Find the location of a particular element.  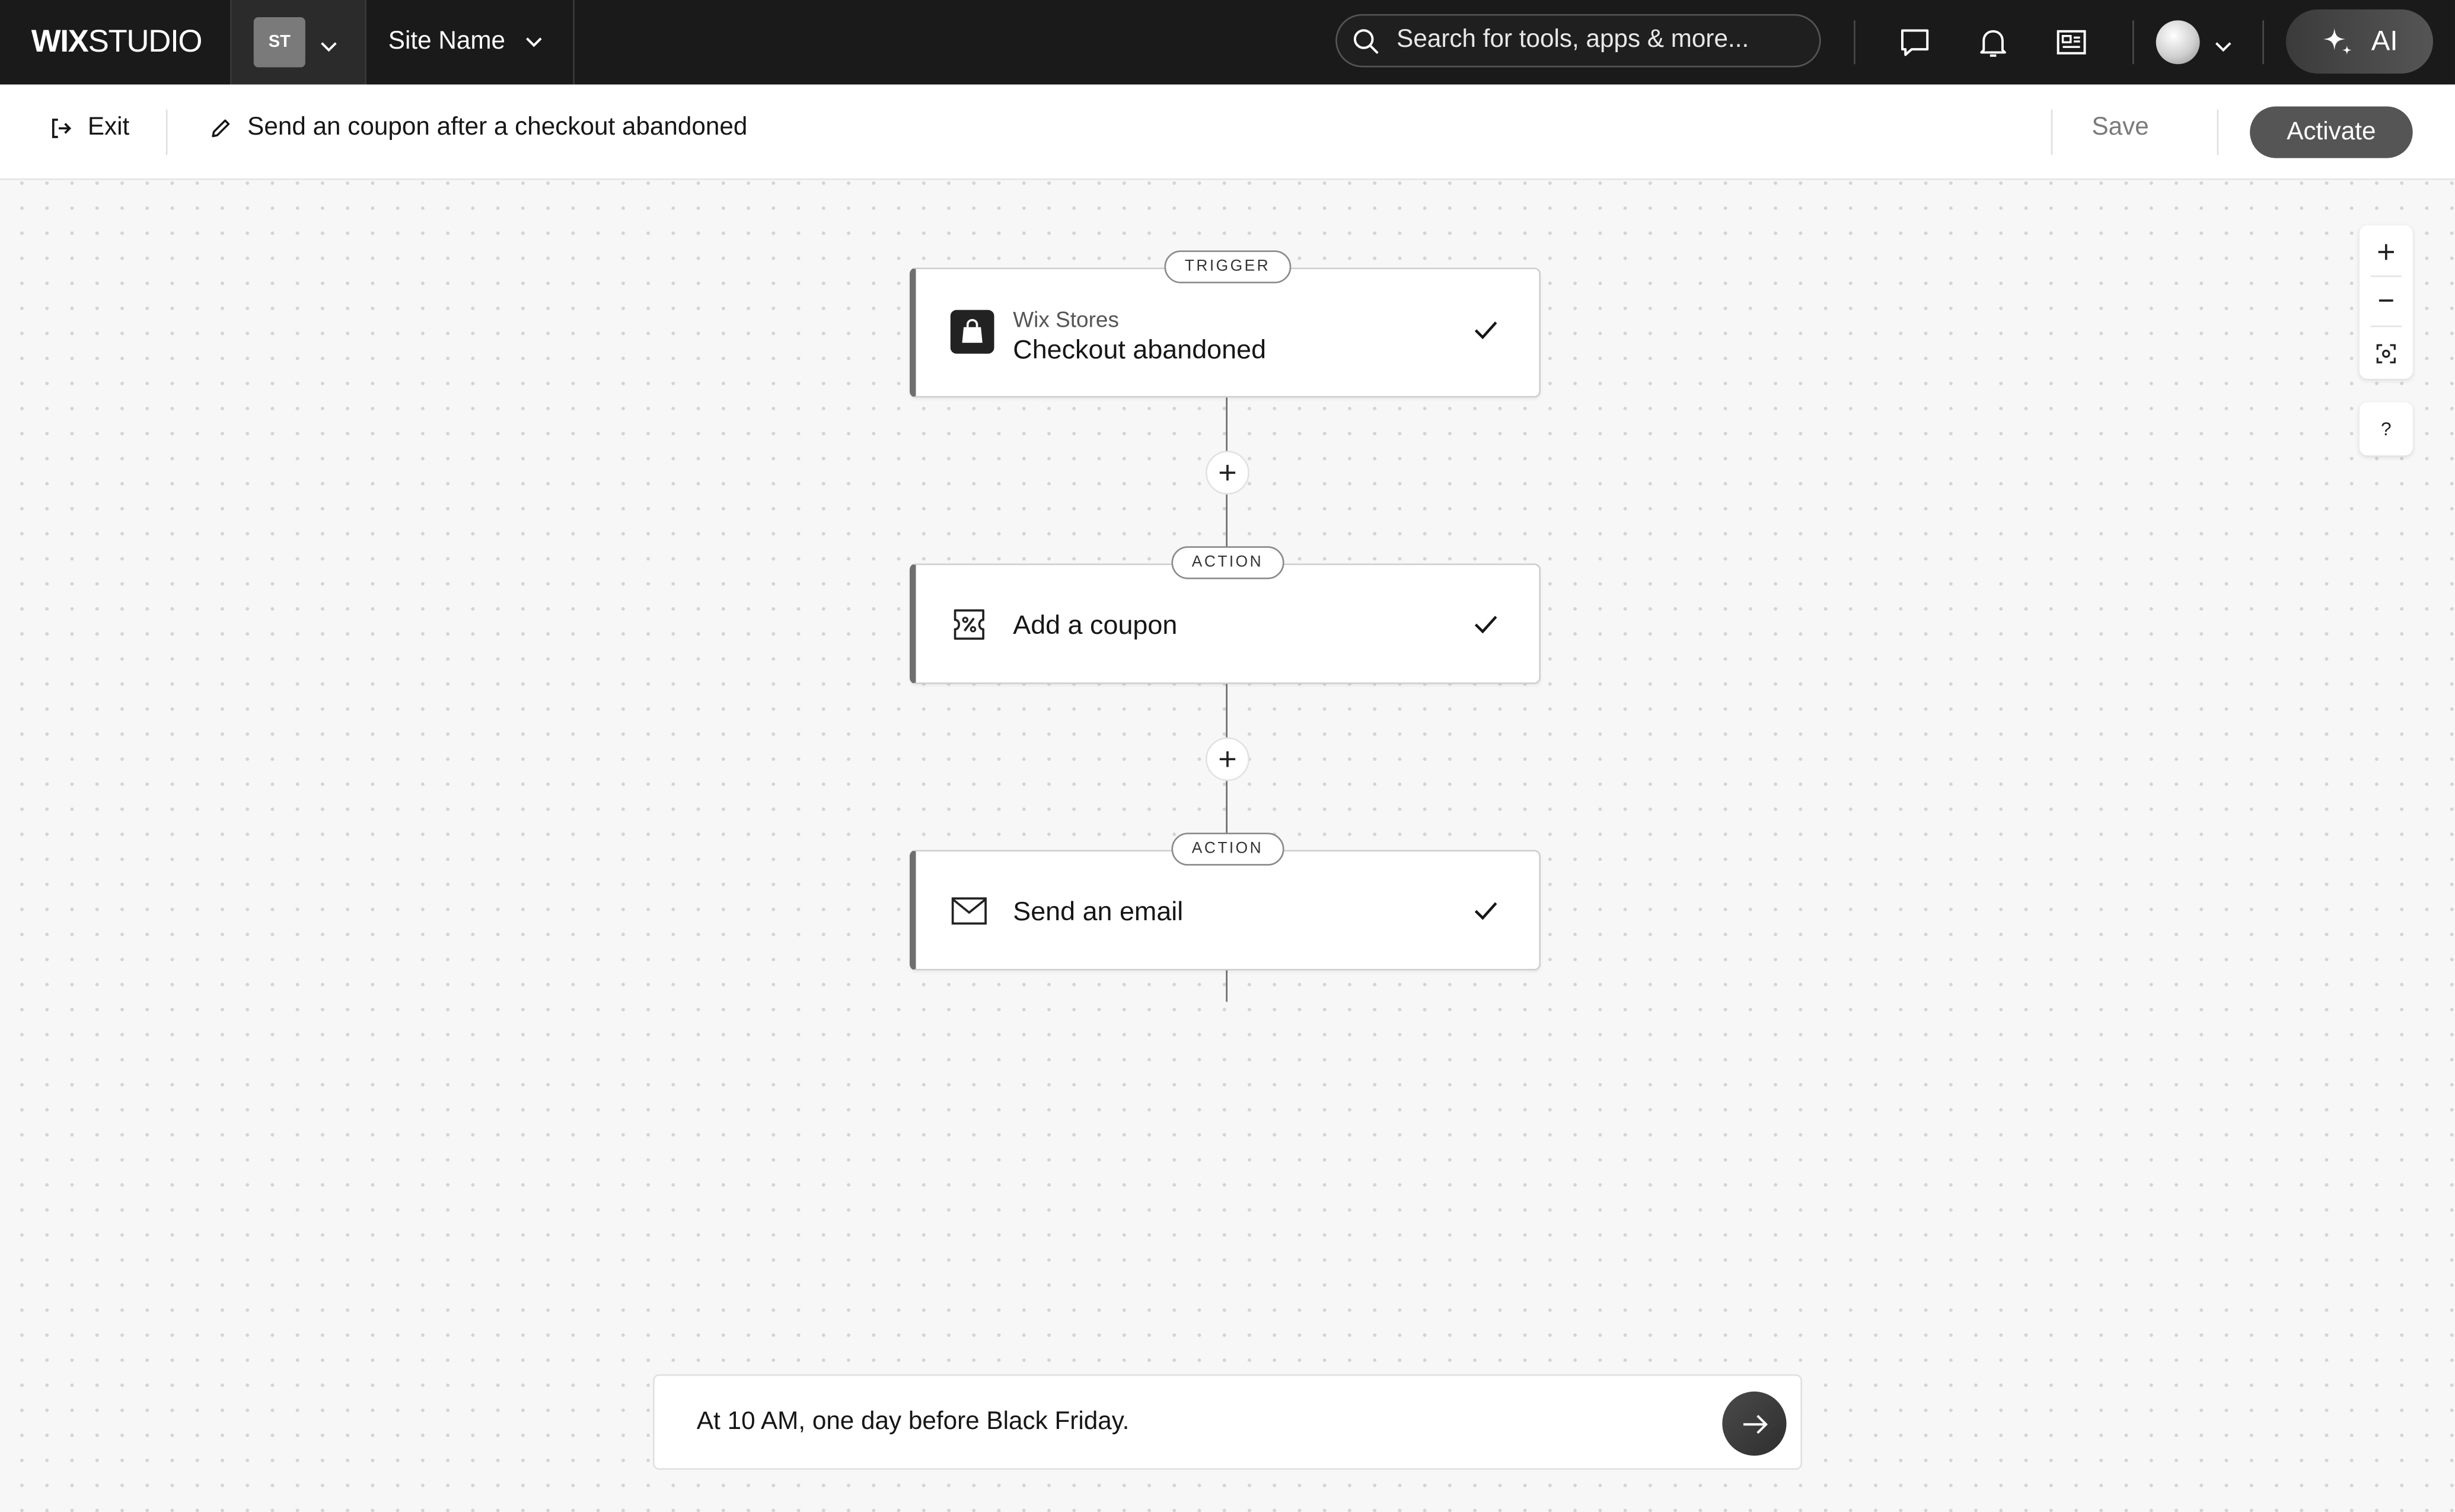

zoom-out-button is located at coordinates (2386, 300).